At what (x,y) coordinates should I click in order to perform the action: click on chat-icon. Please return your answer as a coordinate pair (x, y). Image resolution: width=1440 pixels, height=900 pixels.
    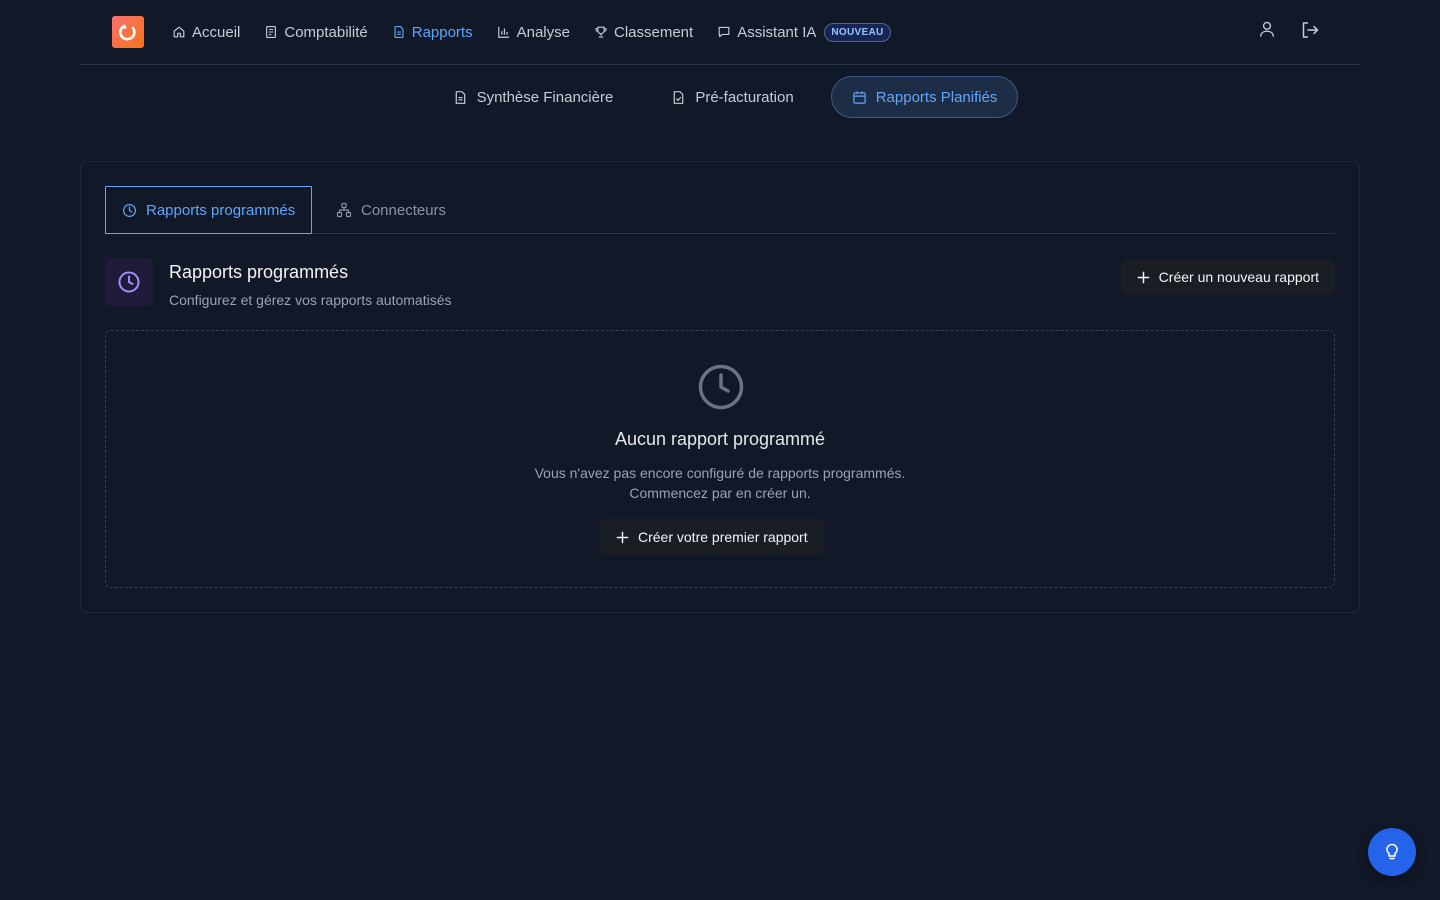
    Looking at the image, I should click on (724, 32).